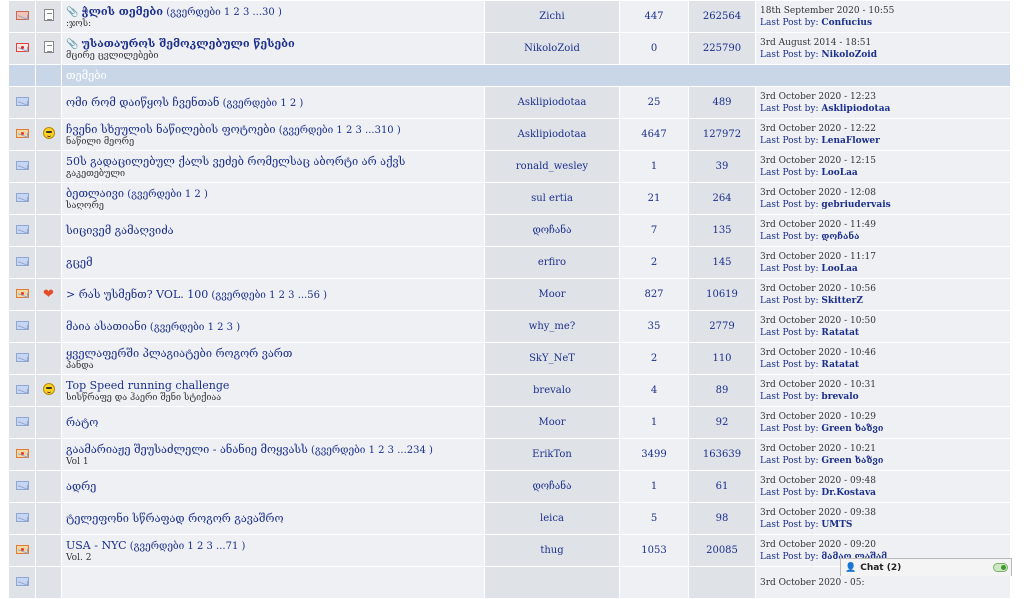  What do you see at coordinates (552, 390) in the screenshot?
I see `topic-starter-link: brevalo` at bounding box center [552, 390].